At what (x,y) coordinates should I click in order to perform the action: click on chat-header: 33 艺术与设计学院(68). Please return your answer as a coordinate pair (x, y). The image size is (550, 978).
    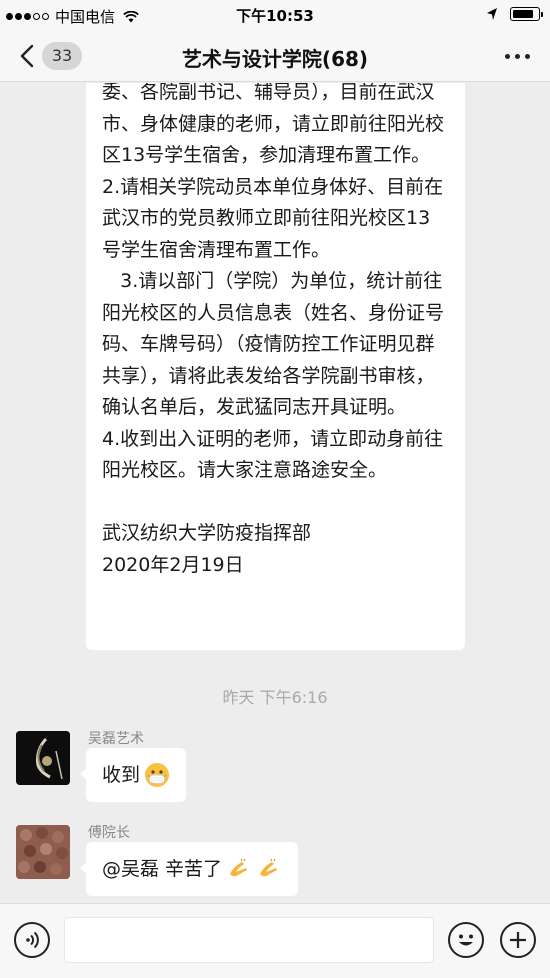
    Looking at the image, I should click on (275, 56).